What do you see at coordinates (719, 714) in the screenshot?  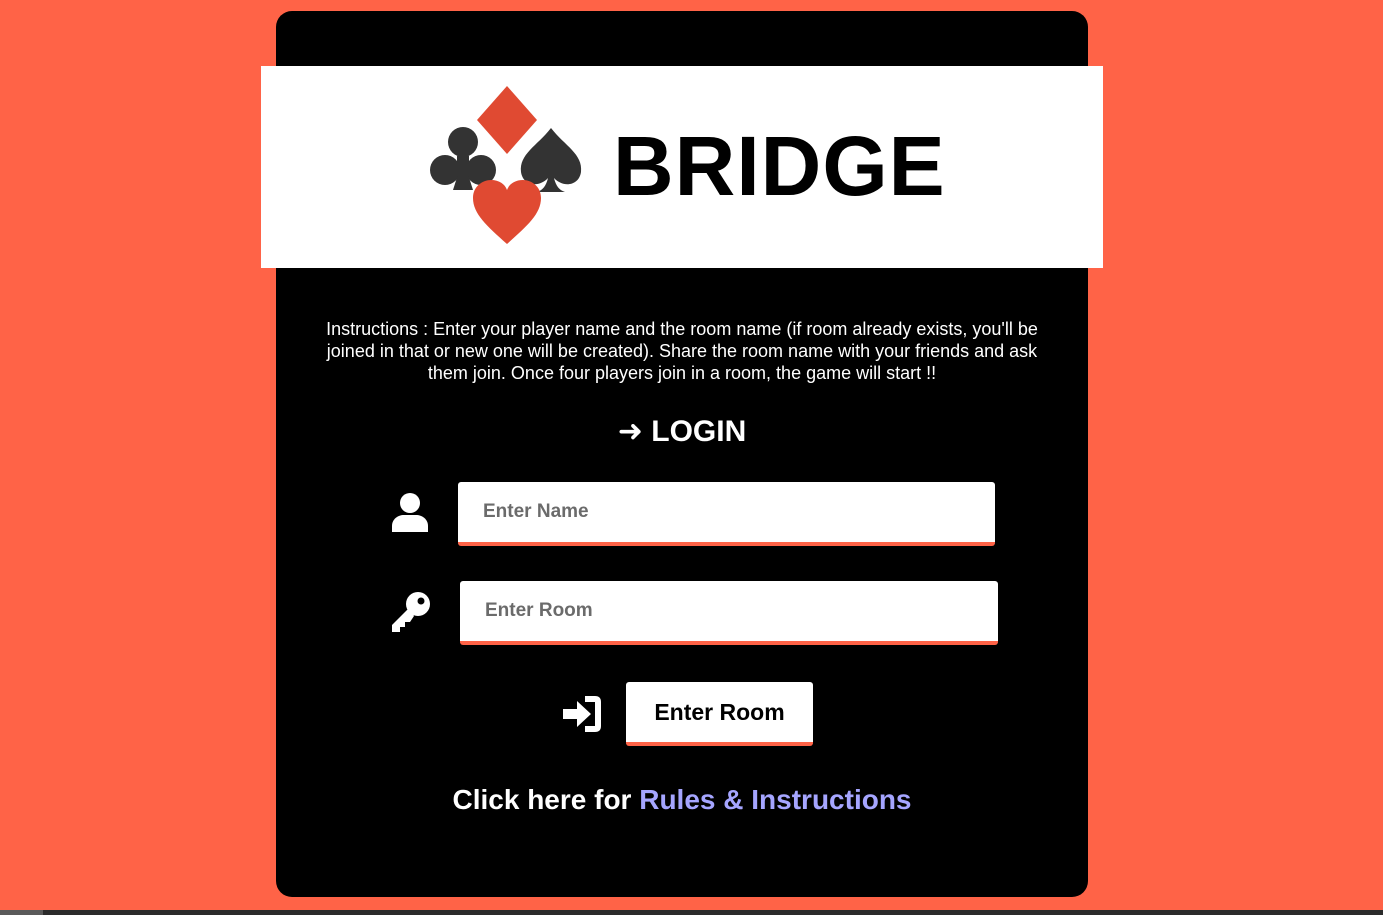 I see `enter-room-button: Enter Room` at bounding box center [719, 714].